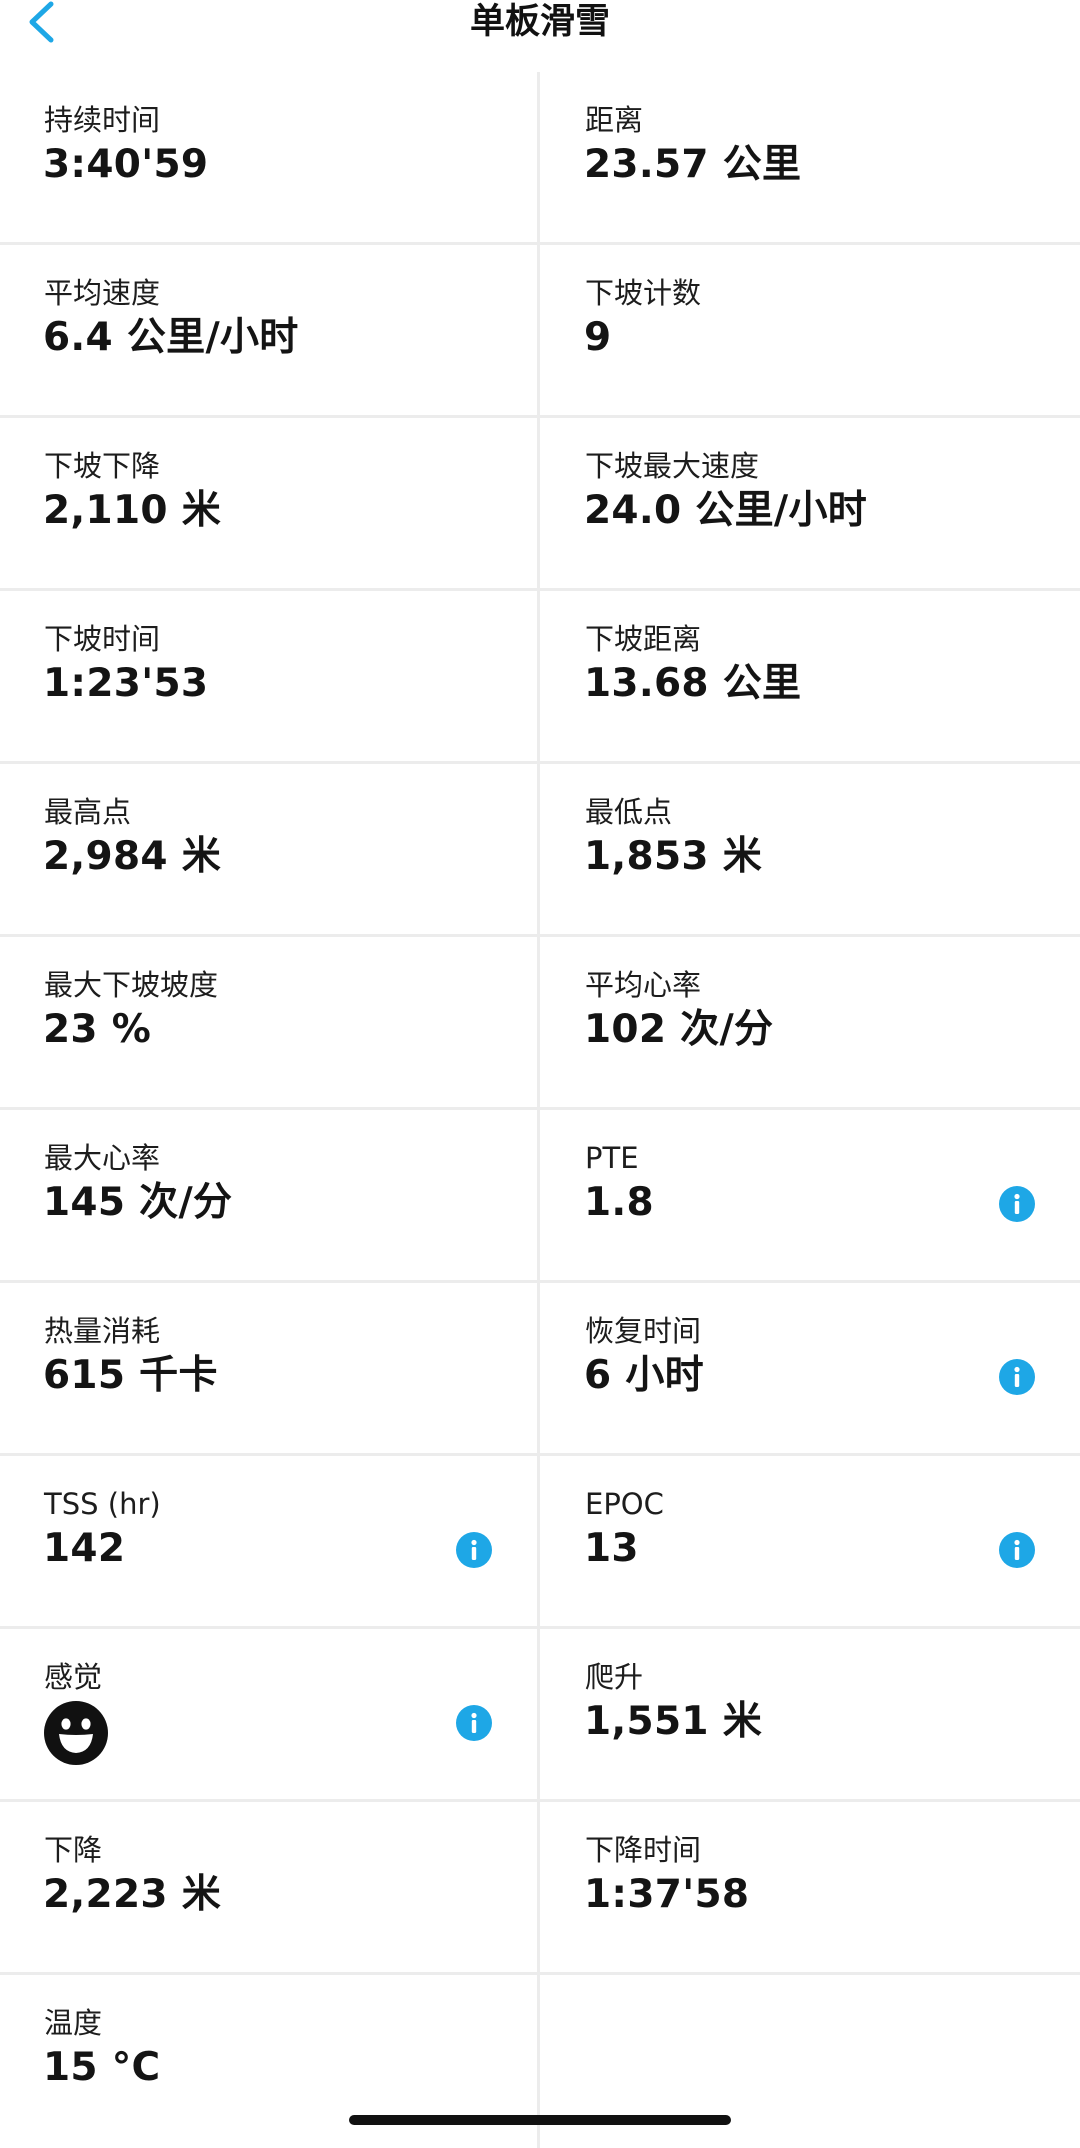  I want to click on stat-label: 下坡计数, so click(643, 293).